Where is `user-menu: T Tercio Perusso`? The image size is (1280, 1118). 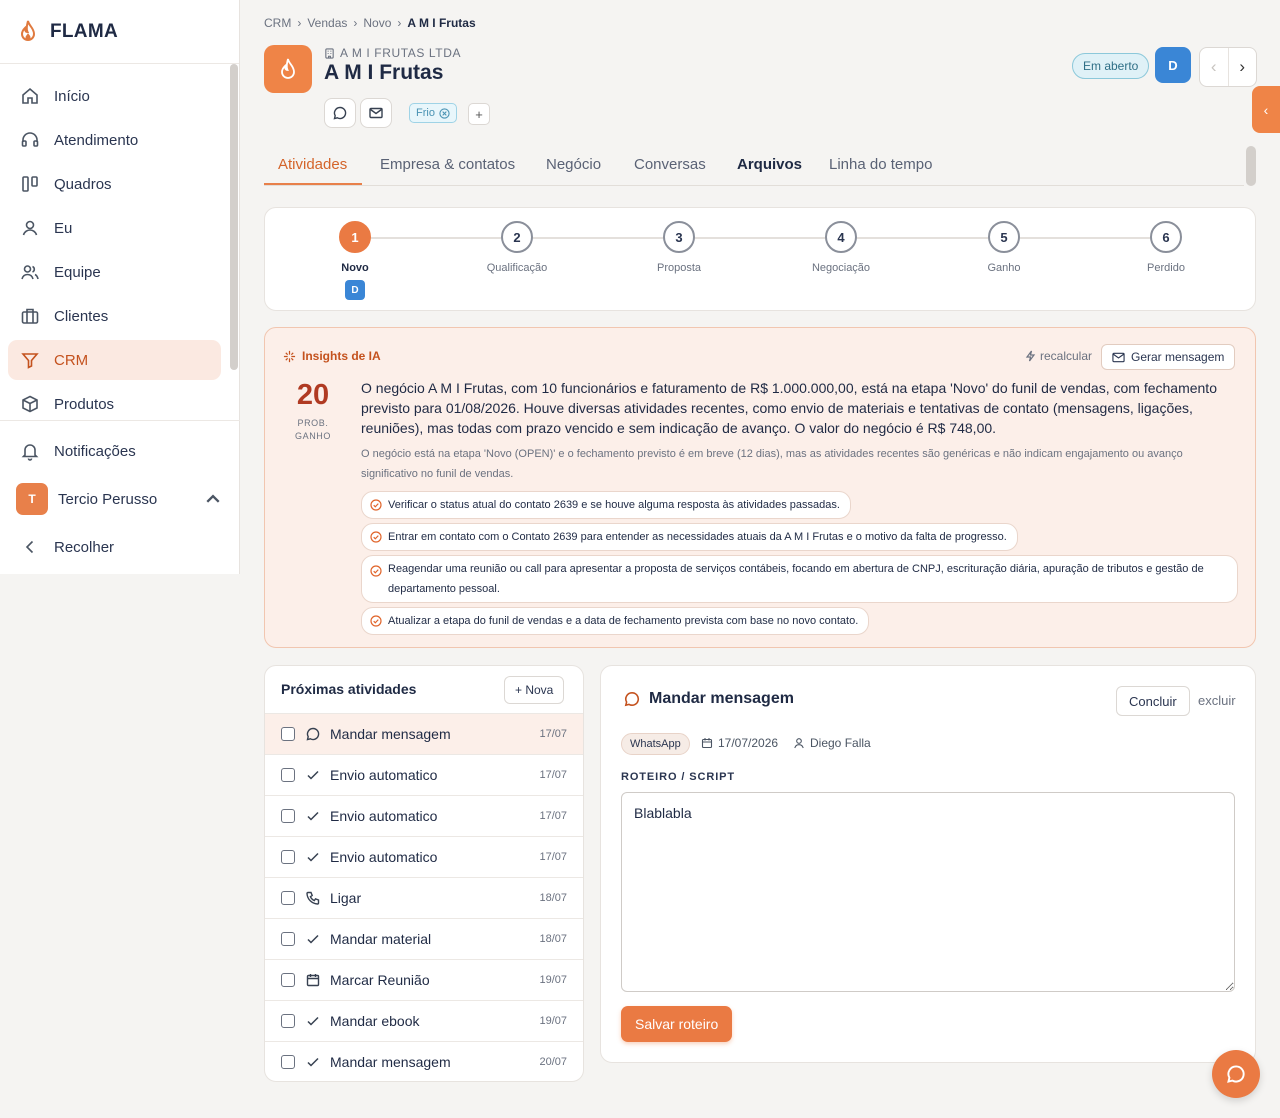 user-menu: T Tercio Perusso is located at coordinates (123, 499).